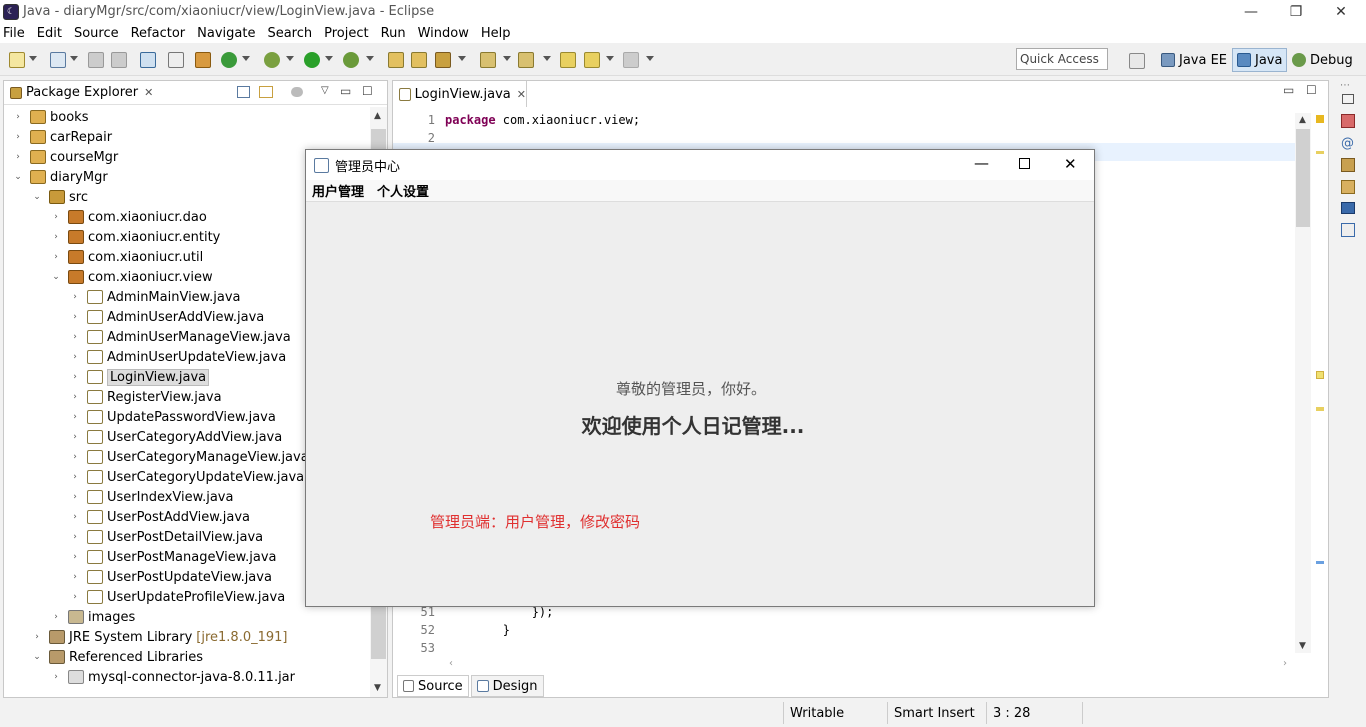 This screenshot has height=727, width=1366. I want to click on tree-node: ⌄ Referenced Libraries, so click(117, 657).